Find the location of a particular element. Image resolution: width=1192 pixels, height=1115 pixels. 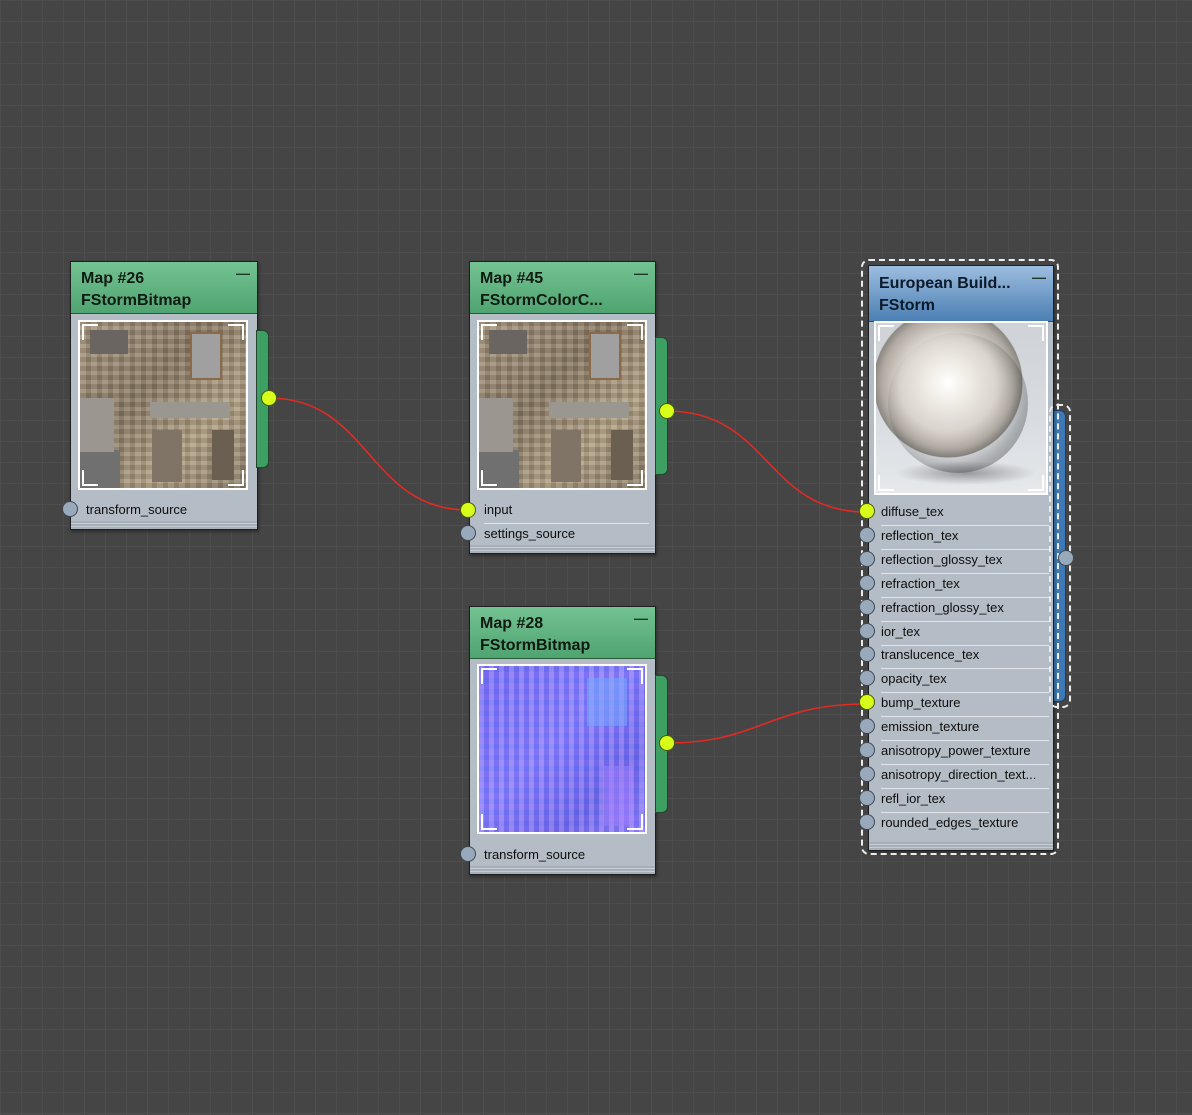

node-material-slot-port-refraction-glossy-tex is located at coordinates (867, 607).